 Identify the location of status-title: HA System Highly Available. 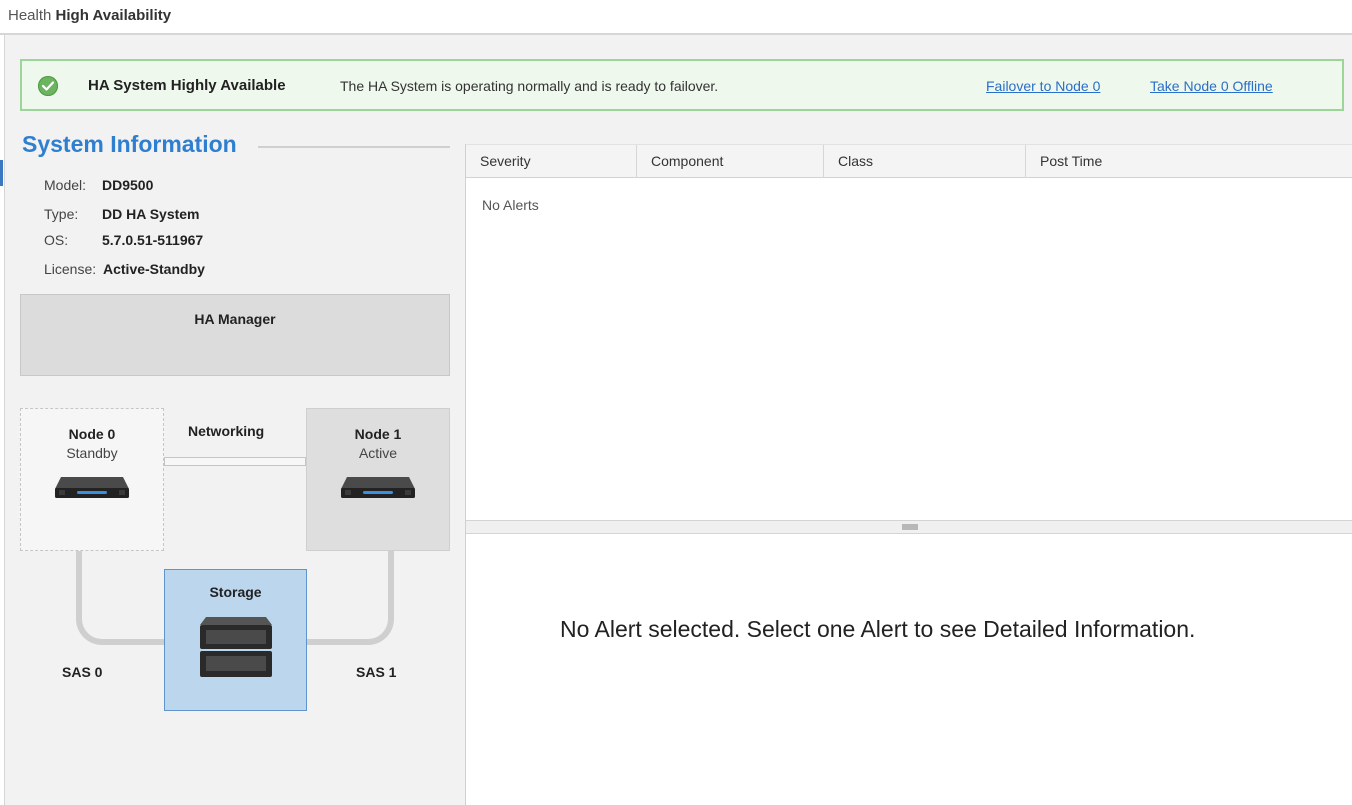
(187, 85).